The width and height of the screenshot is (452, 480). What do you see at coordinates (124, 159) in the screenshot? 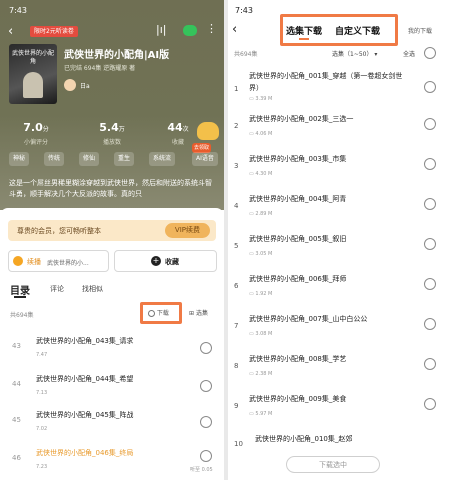
I see `tag-item: 重生` at bounding box center [124, 159].